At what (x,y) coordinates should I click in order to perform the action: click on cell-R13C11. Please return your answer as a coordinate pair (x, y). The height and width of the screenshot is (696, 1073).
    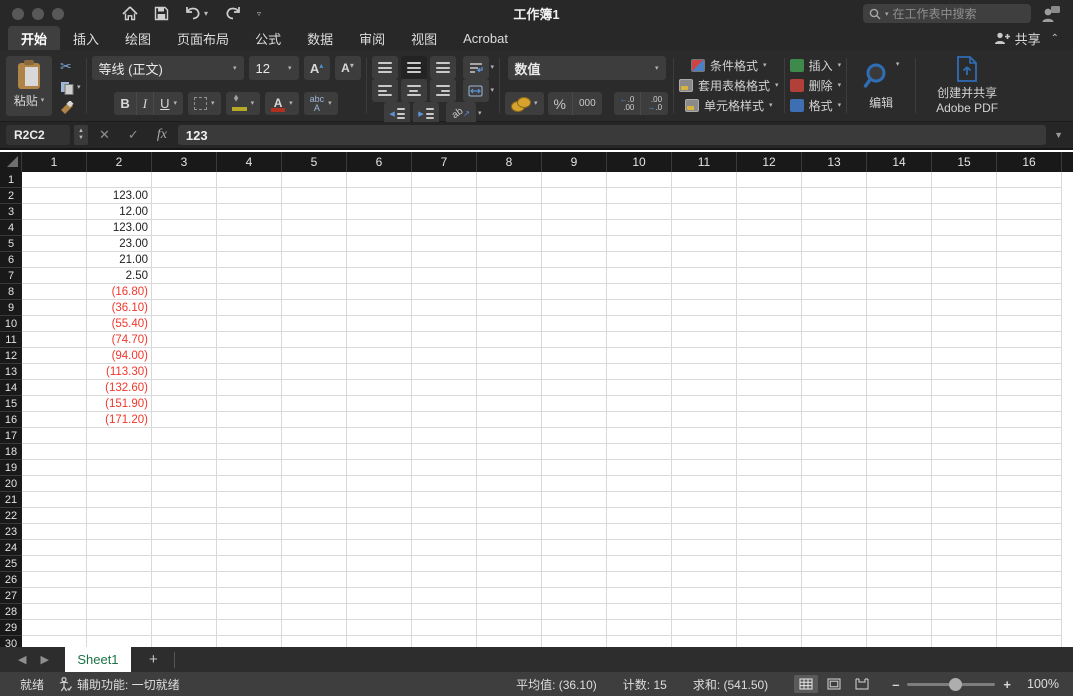
    Looking at the image, I should click on (704, 372).